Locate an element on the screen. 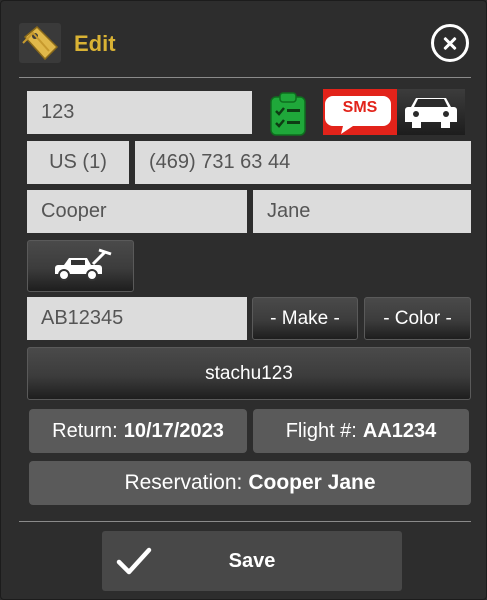 The width and height of the screenshot is (487, 600). country-code-field: US (1) is located at coordinates (78, 162).